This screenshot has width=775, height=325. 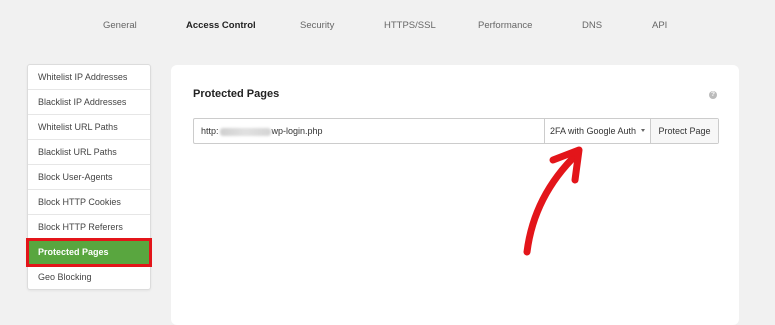 I want to click on sidebar-item-protected-pages: Protected Pages, so click(x=89, y=252).